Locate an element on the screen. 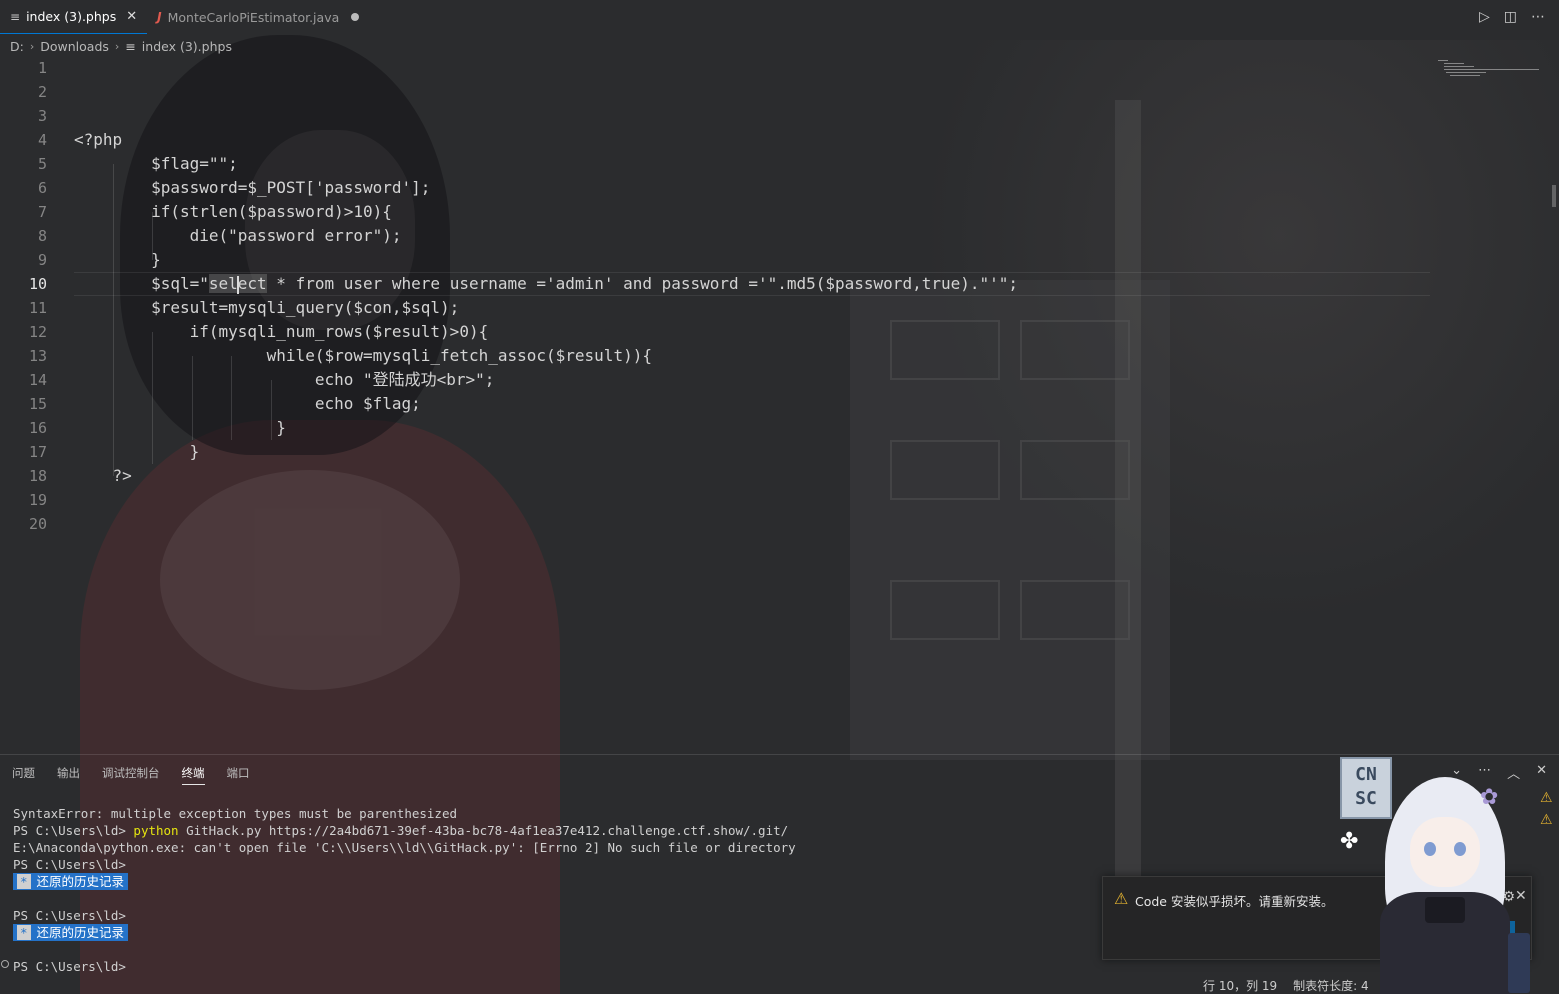 The width and height of the screenshot is (1559, 994). terminal-command: python is located at coordinates (156, 830).